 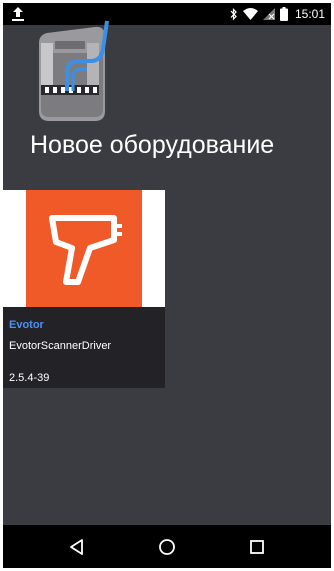 I want to click on card-version: 2.5.4-39, so click(x=29, y=378).